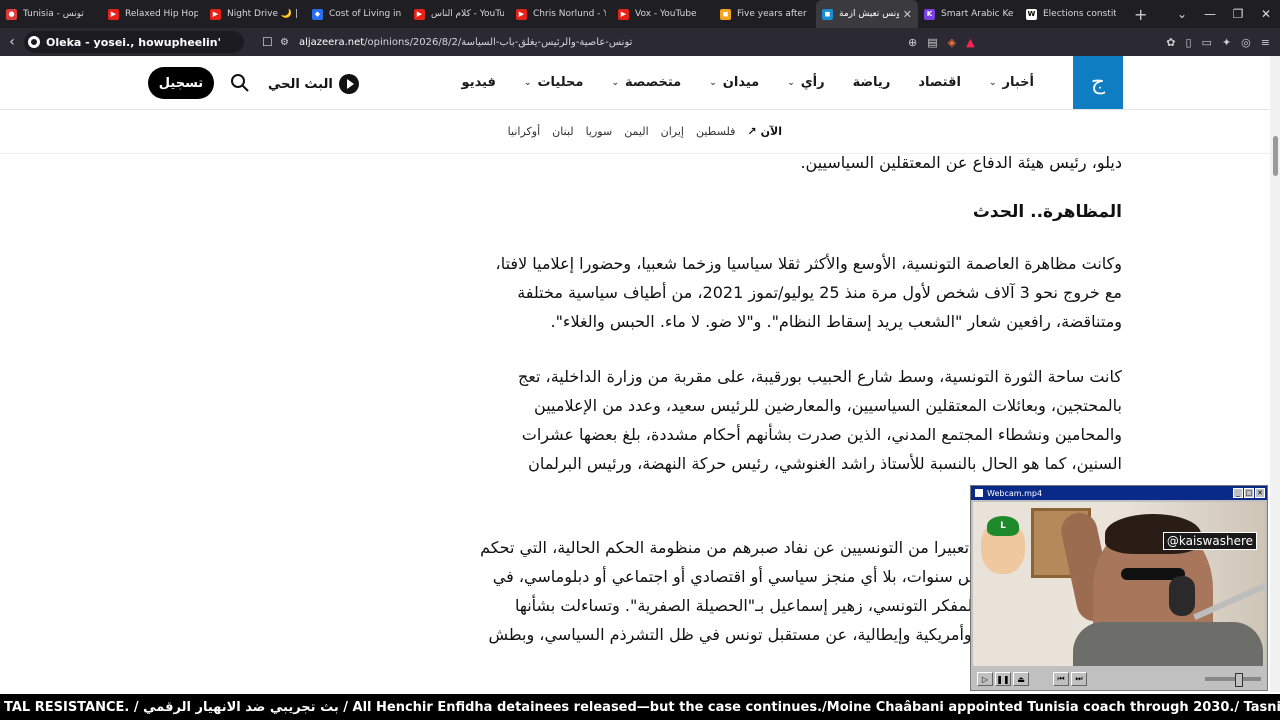  What do you see at coordinates (479, 82) in the screenshot?
I see `nav-item: فيديو` at bounding box center [479, 82].